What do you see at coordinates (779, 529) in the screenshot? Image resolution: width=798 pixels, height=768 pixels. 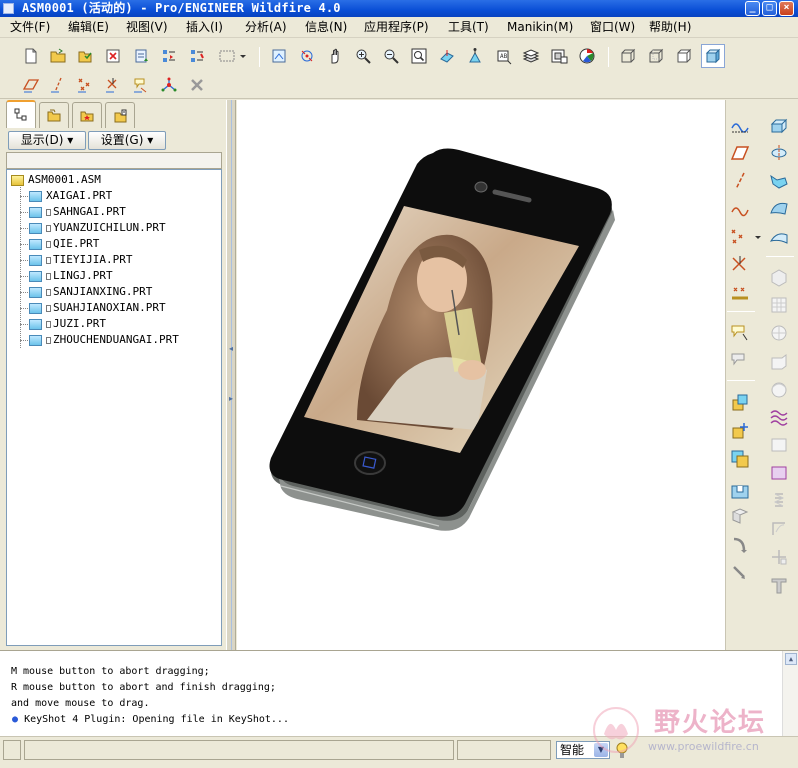 I see `curve-from-equation-icon` at bounding box center [779, 529].